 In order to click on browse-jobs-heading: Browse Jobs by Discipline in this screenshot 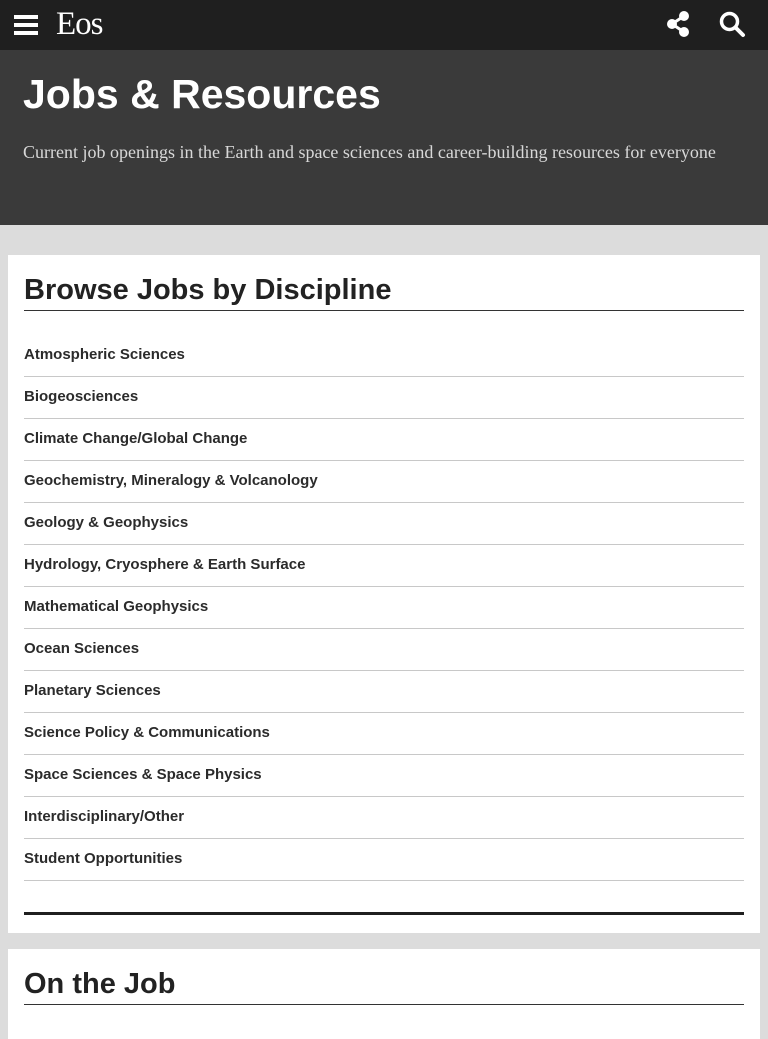, I will do `click(384, 291)`.